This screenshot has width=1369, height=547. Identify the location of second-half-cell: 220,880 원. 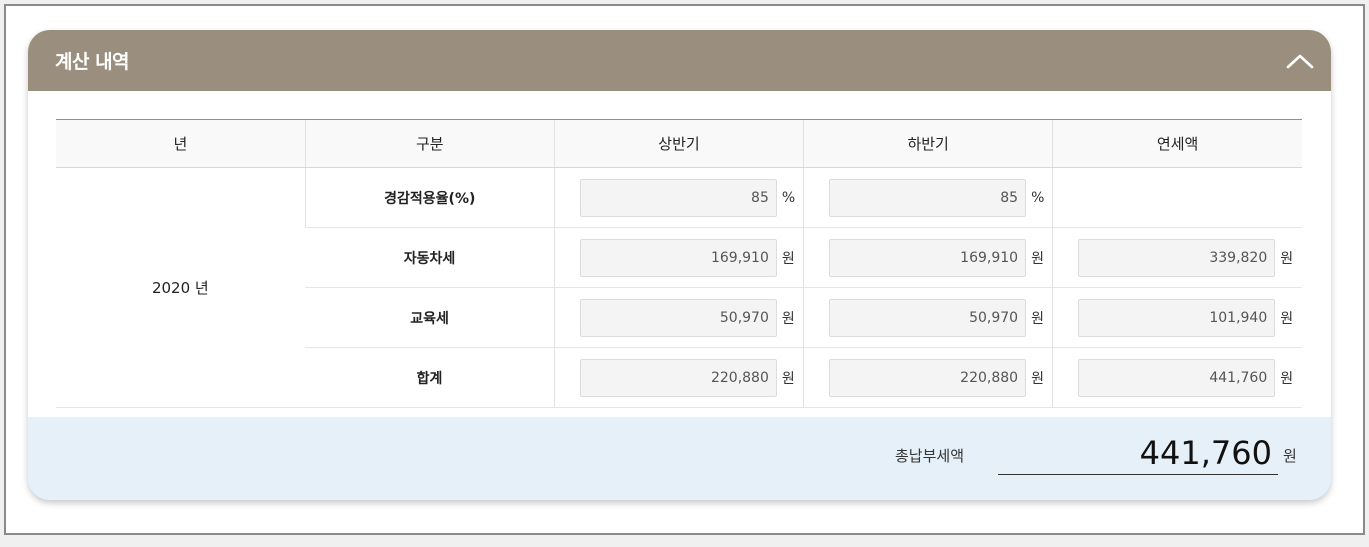
(928, 377).